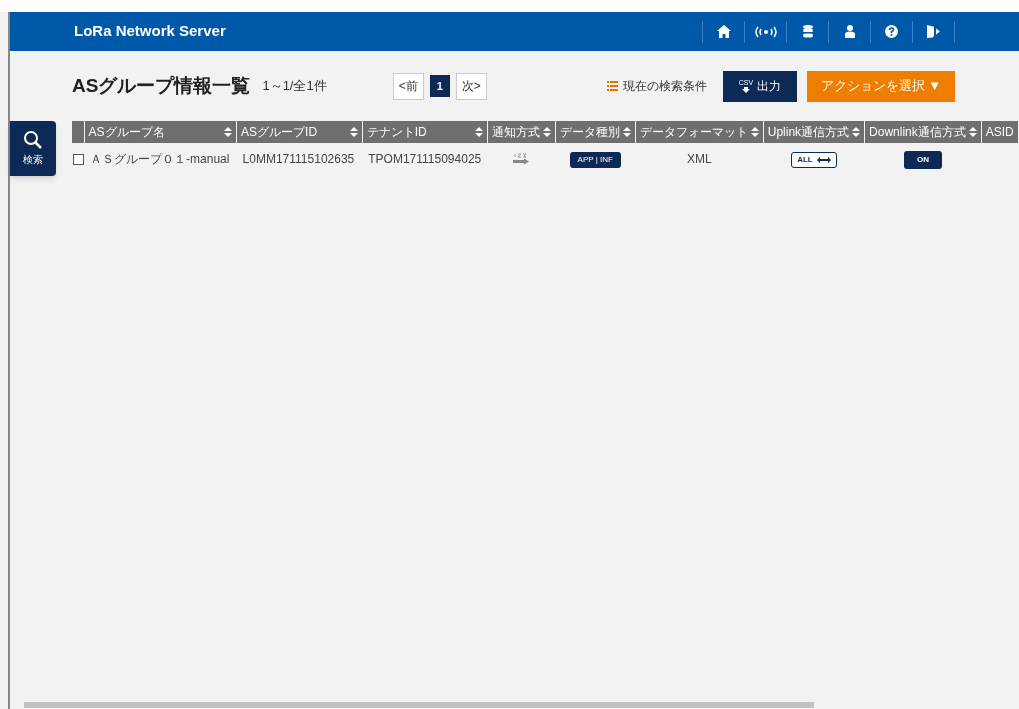  I want to click on scrollbar-thumb, so click(419, 705).